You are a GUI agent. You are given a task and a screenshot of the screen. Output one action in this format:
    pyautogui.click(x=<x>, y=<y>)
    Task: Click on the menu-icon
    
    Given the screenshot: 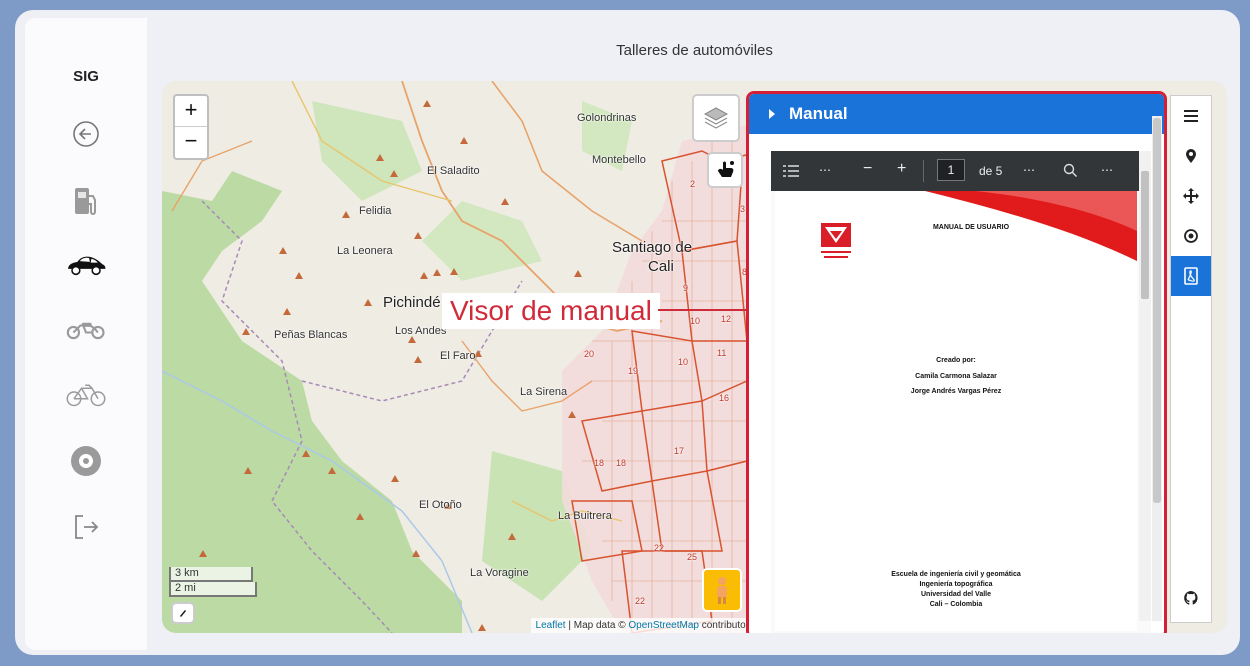 What is the action you would take?
    pyautogui.click(x=1191, y=116)
    